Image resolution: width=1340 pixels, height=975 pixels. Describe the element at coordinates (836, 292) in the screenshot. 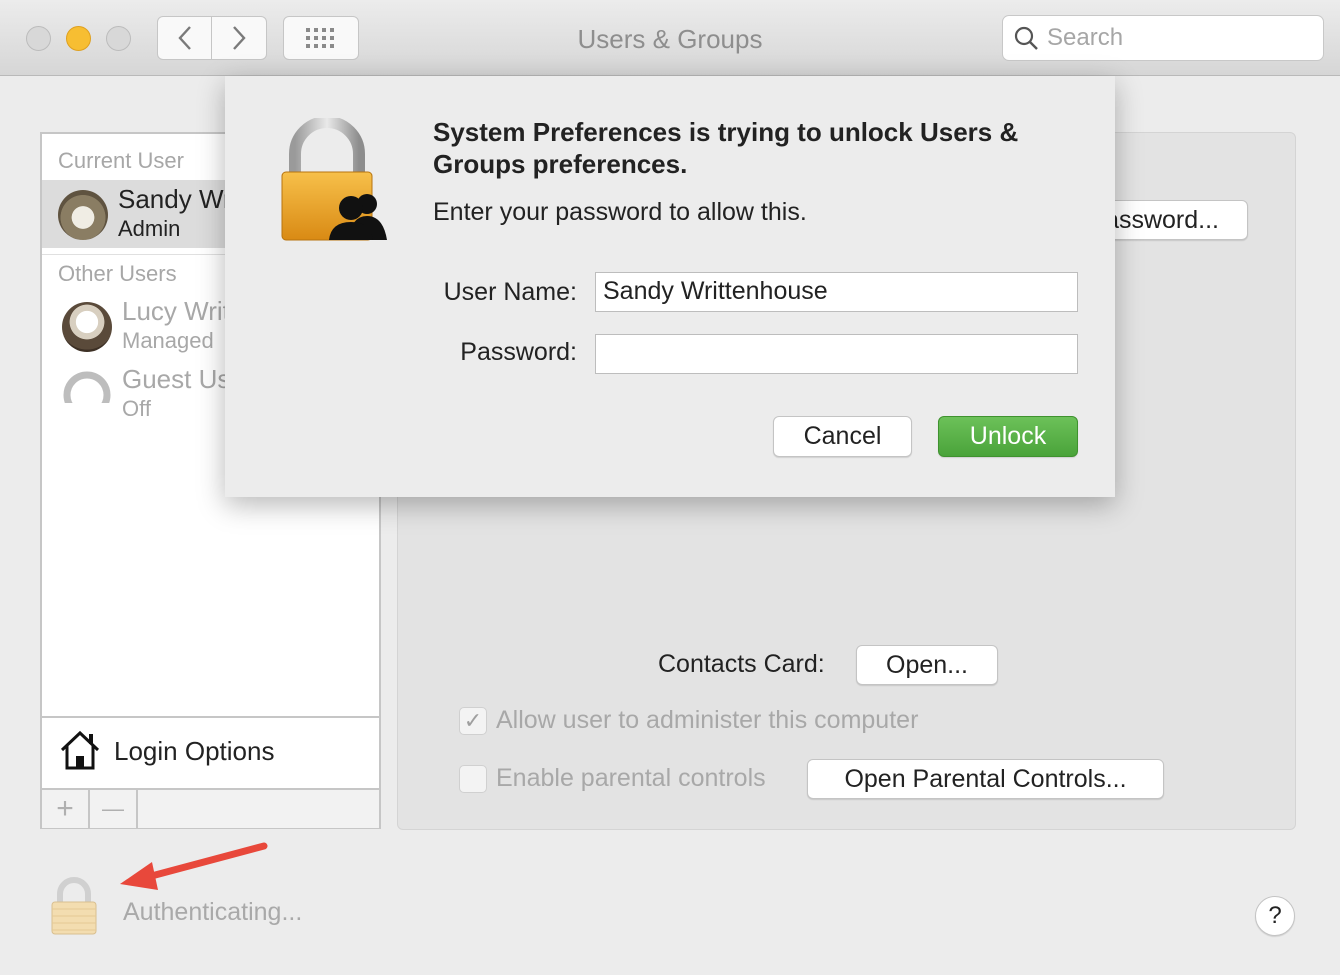

I see `username-field: Sandy Writtenhouse` at that location.